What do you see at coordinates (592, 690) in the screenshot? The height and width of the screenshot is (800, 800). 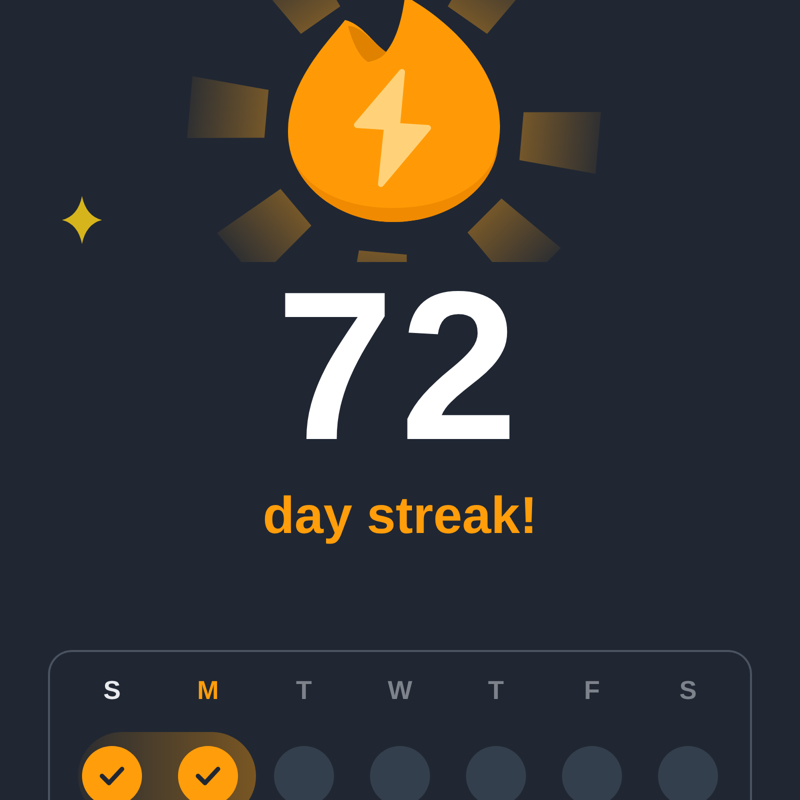 I see `day-label: F` at bounding box center [592, 690].